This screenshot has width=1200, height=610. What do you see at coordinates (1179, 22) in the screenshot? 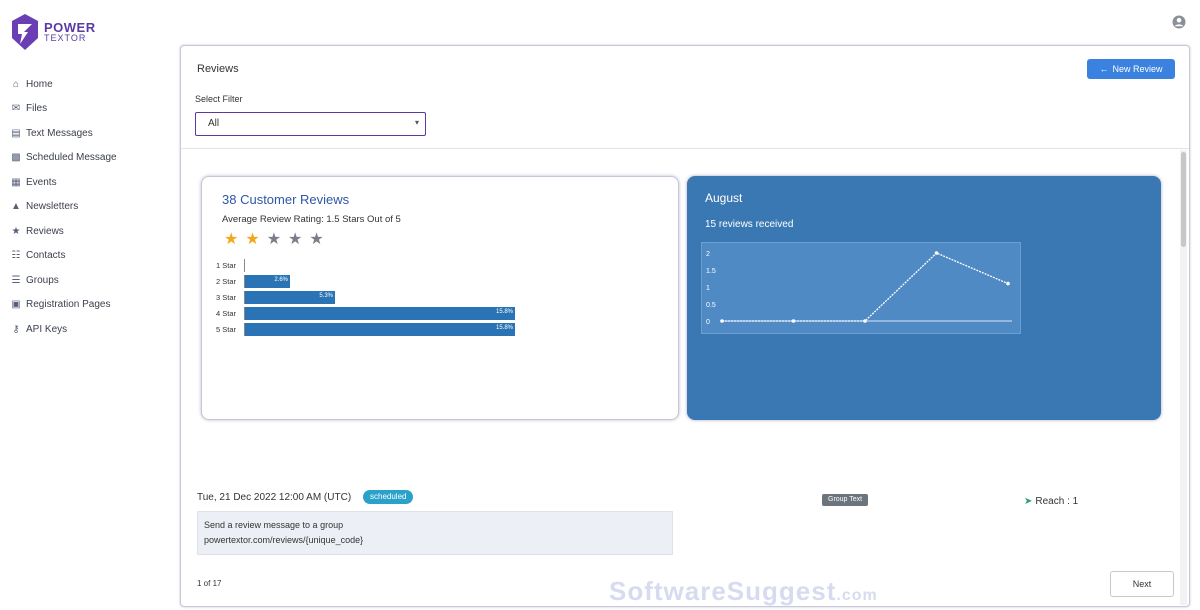
I see `user-account-icon` at bounding box center [1179, 22].